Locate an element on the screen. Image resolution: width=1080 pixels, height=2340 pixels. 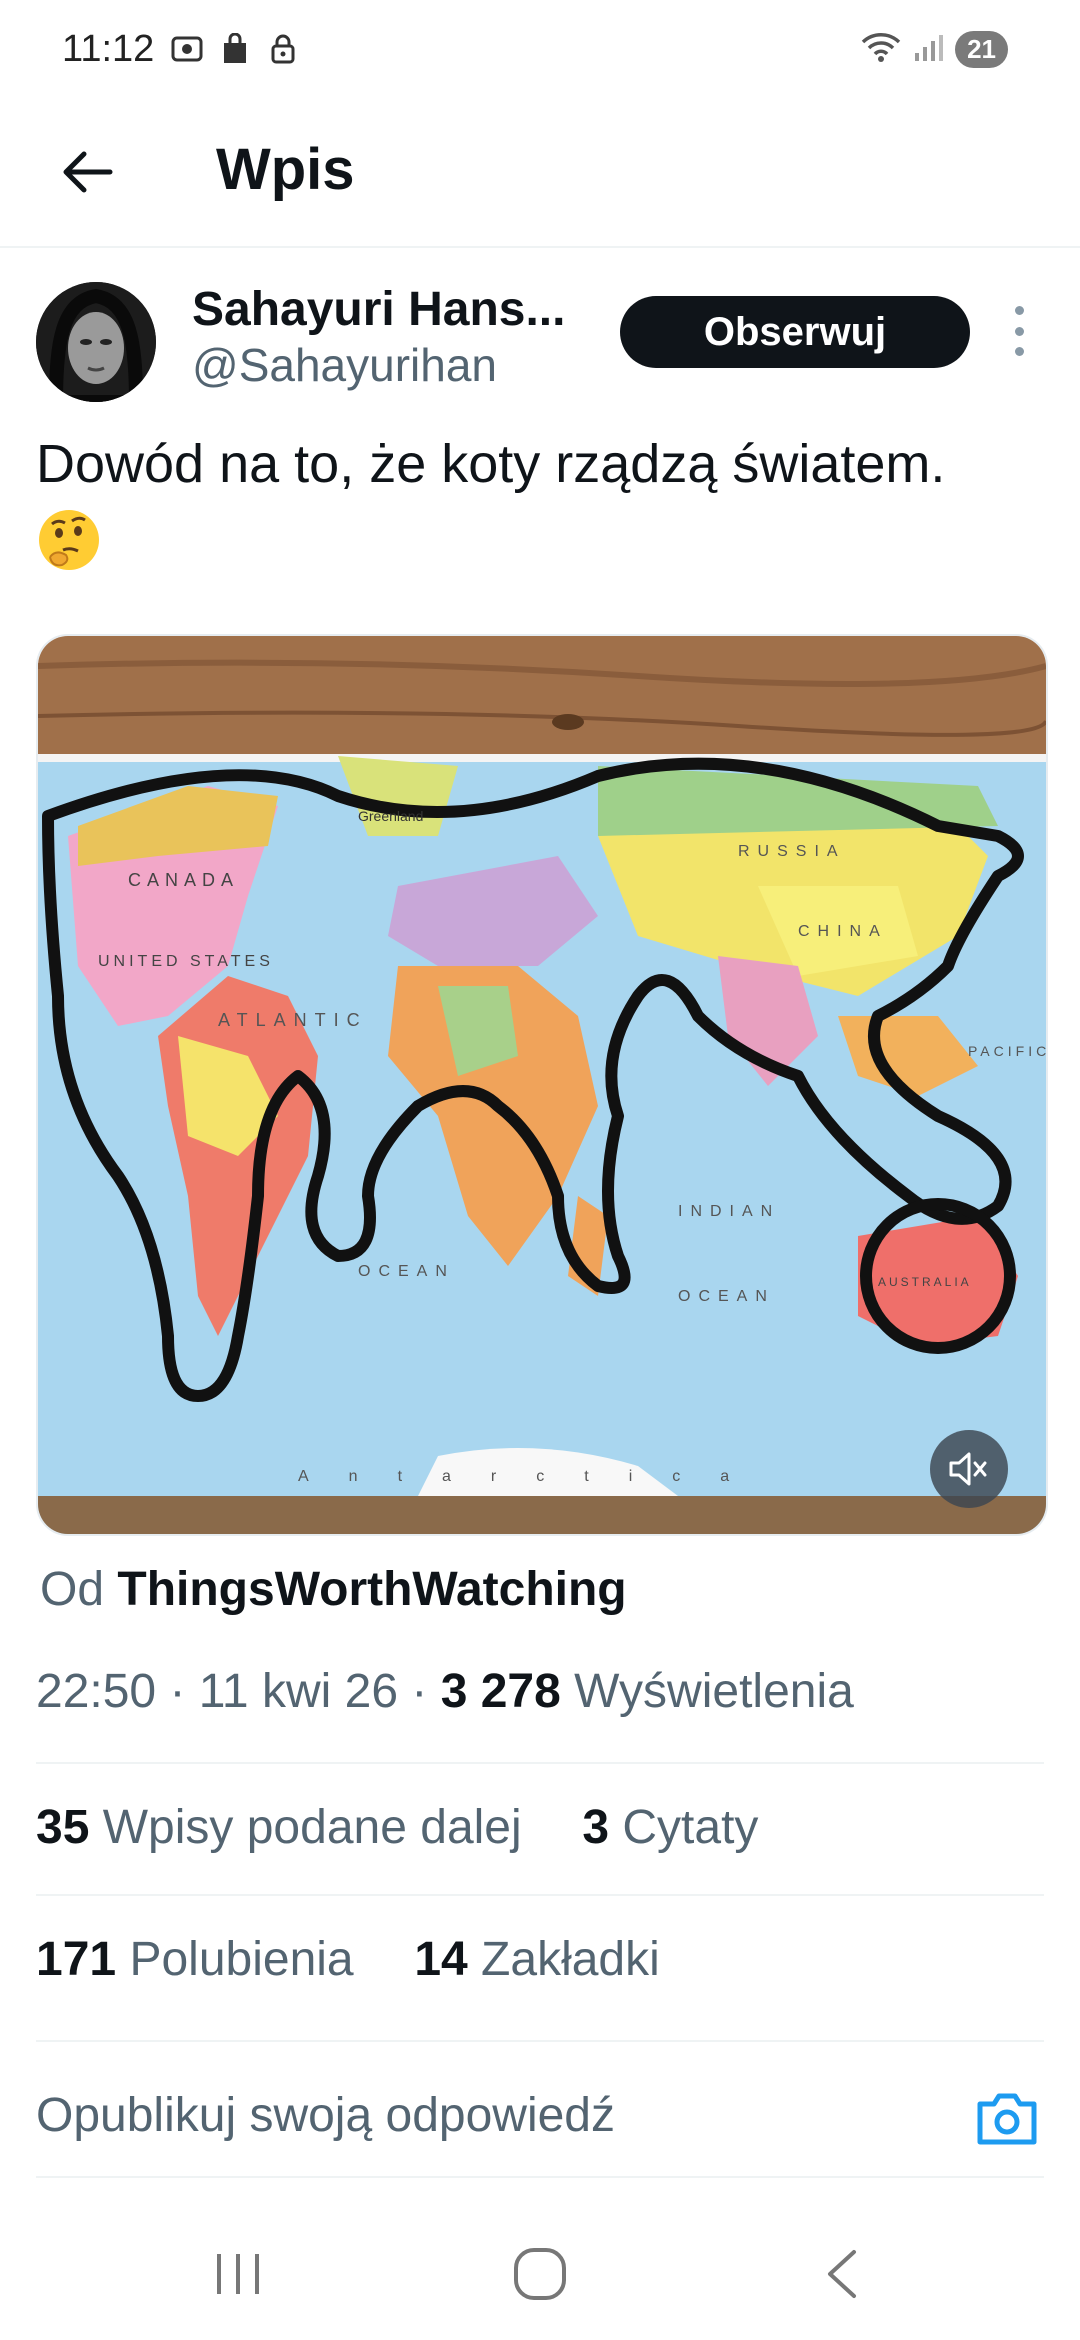
tweet-time: 22:50 is located at coordinates (96, 1691).